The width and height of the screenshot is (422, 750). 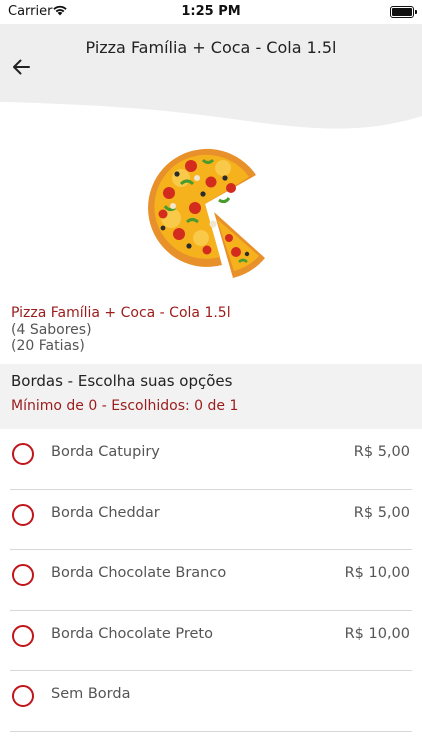 I want to click on header: Pizza Família + Coca - Cola 1.5l, so click(x=211, y=77).